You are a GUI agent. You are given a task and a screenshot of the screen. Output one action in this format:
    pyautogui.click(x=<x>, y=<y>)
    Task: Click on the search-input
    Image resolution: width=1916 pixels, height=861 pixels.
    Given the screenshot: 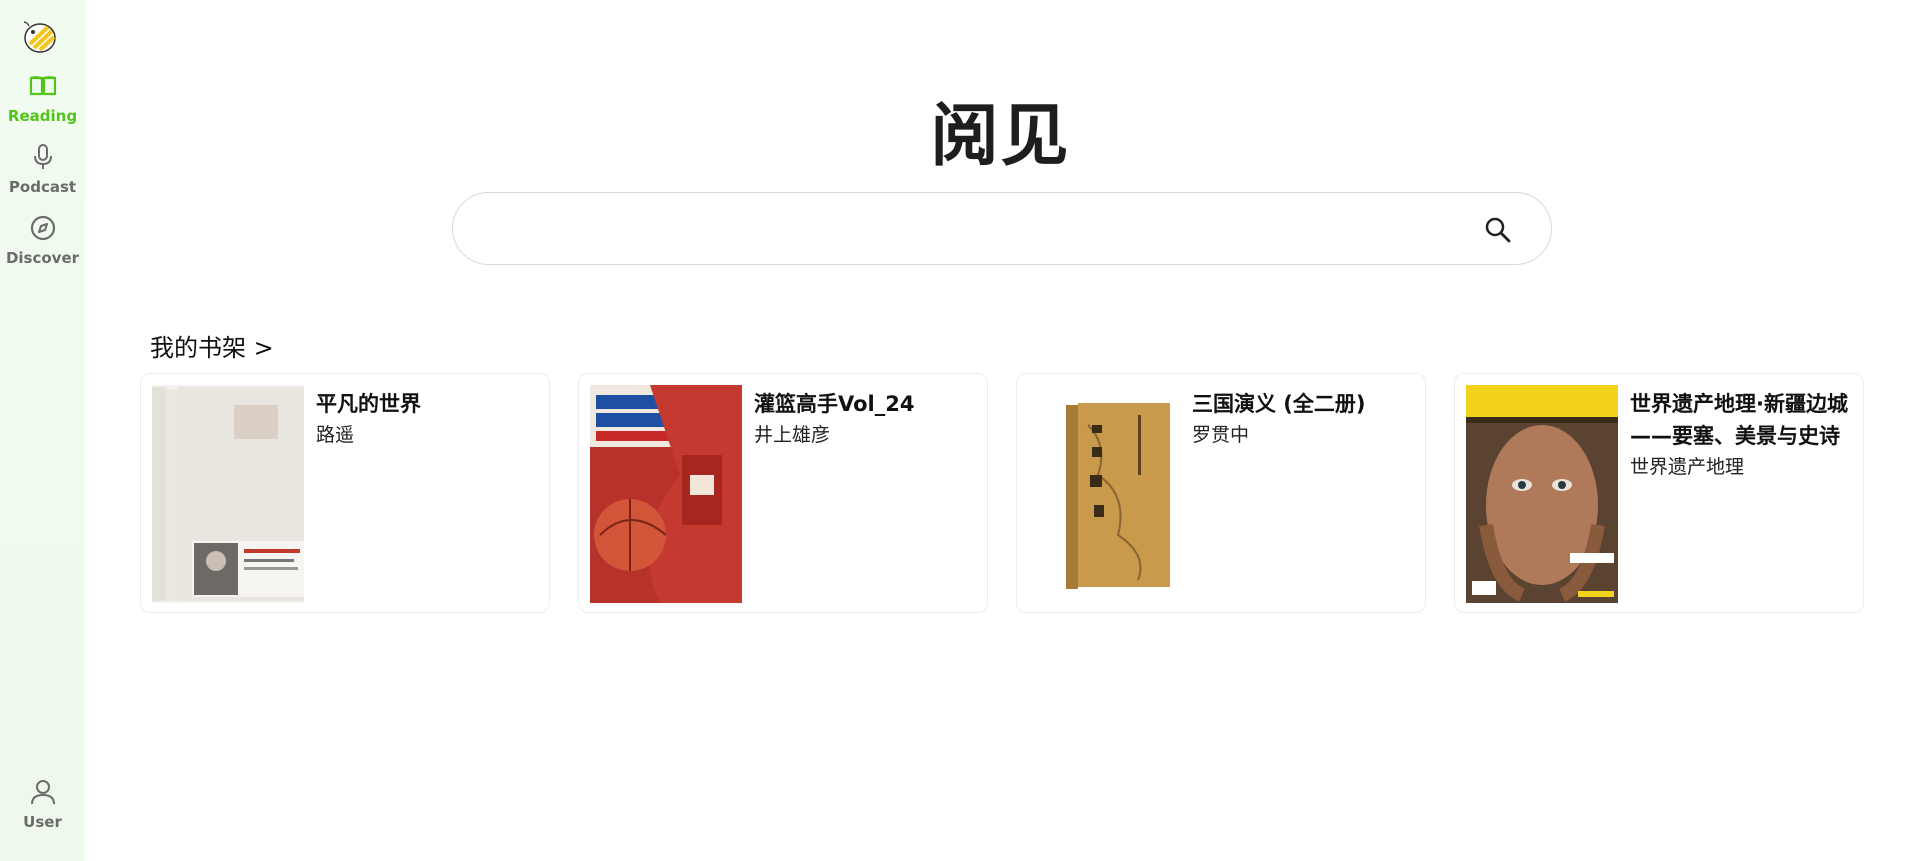 What is the action you would take?
    pyautogui.click(x=973, y=229)
    